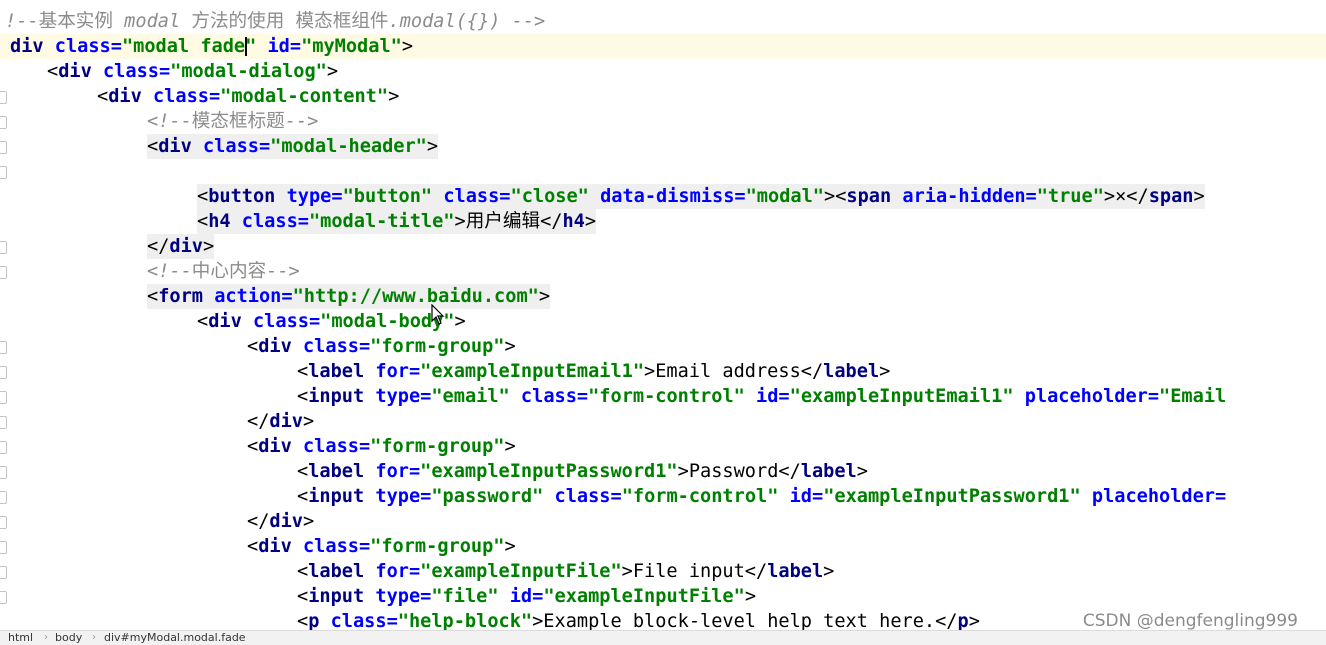 The width and height of the screenshot is (1326, 645). I want to click on breadcrumb-html: html, so click(20, 638).